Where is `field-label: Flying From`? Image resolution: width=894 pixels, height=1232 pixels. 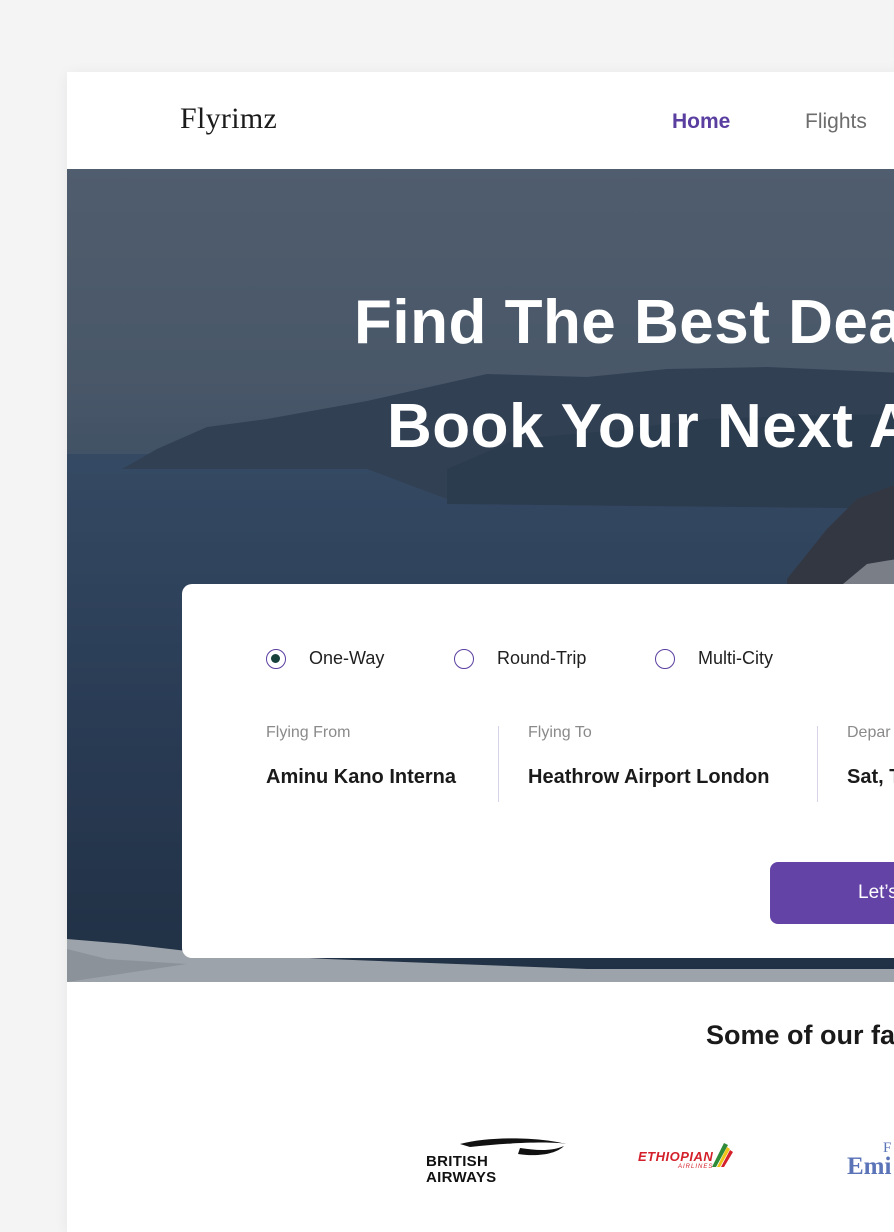
field-label: Flying From is located at coordinates (308, 732).